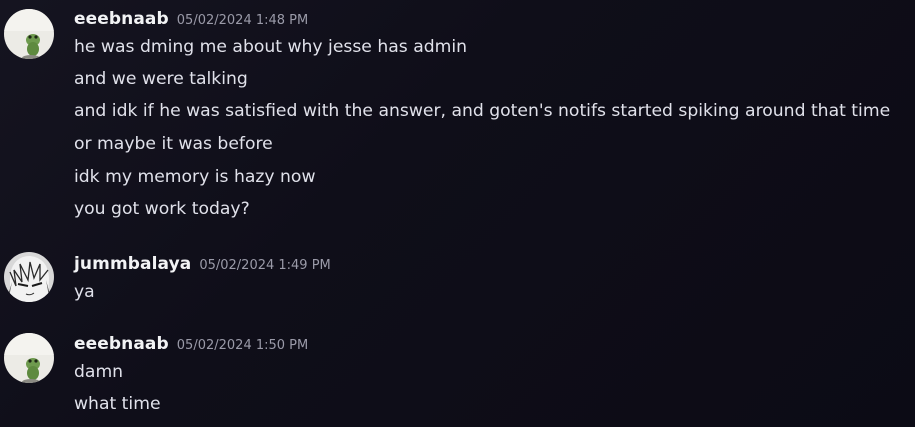 The image size is (915, 427). What do you see at coordinates (162, 209) in the screenshot?
I see `message-text: you got work today?` at bounding box center [162, 209].